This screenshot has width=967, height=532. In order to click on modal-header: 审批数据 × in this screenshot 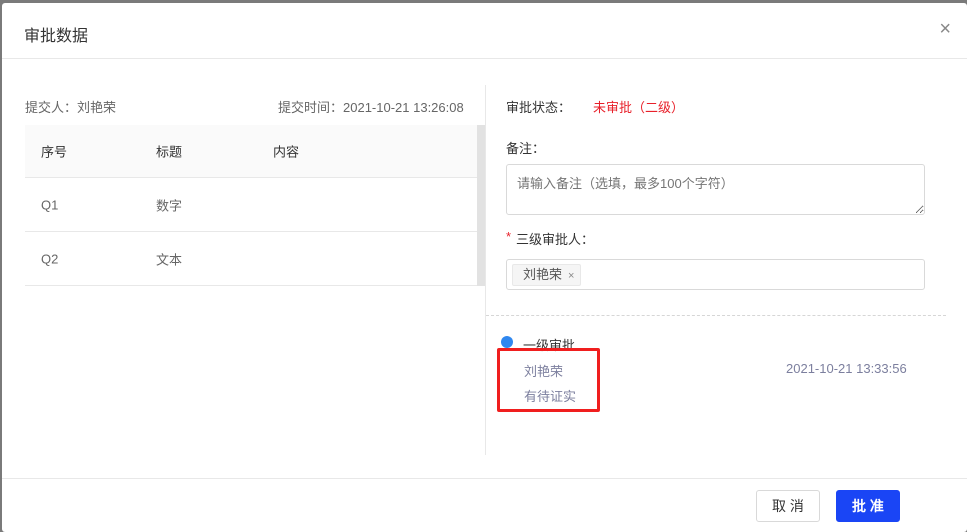, I will do `click(484, 31)`.